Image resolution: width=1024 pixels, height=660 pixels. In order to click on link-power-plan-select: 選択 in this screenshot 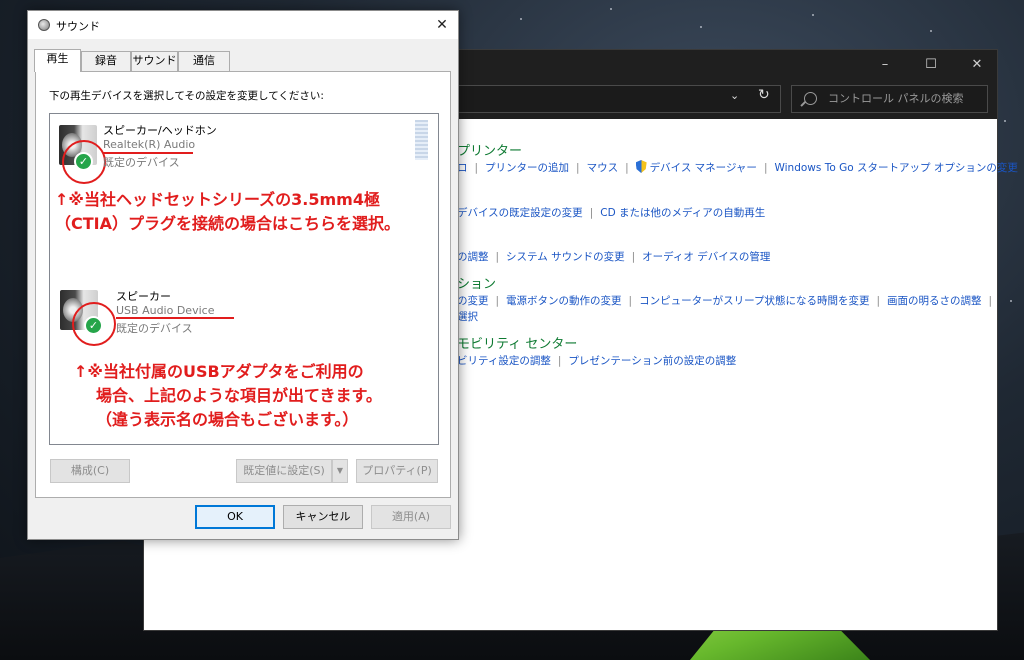, I will do `click(467, 317)`.